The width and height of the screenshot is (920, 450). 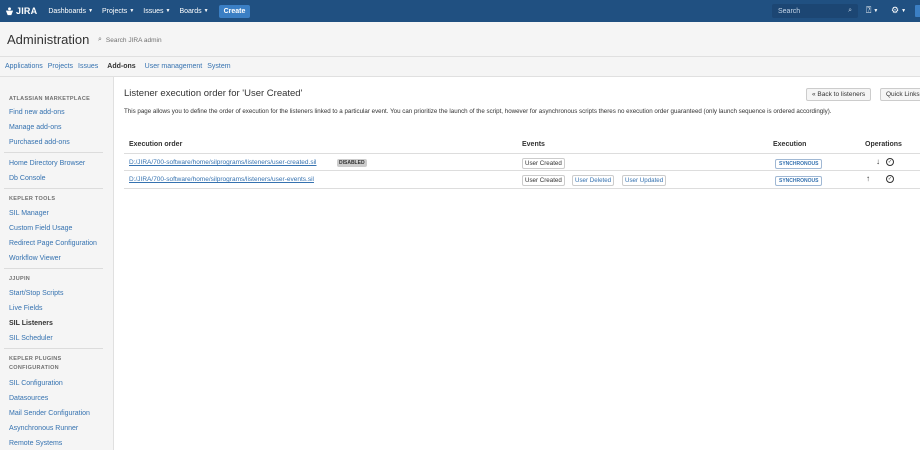 I want to click on nav-boards: Boards ▼, so click(x=193, y=11).